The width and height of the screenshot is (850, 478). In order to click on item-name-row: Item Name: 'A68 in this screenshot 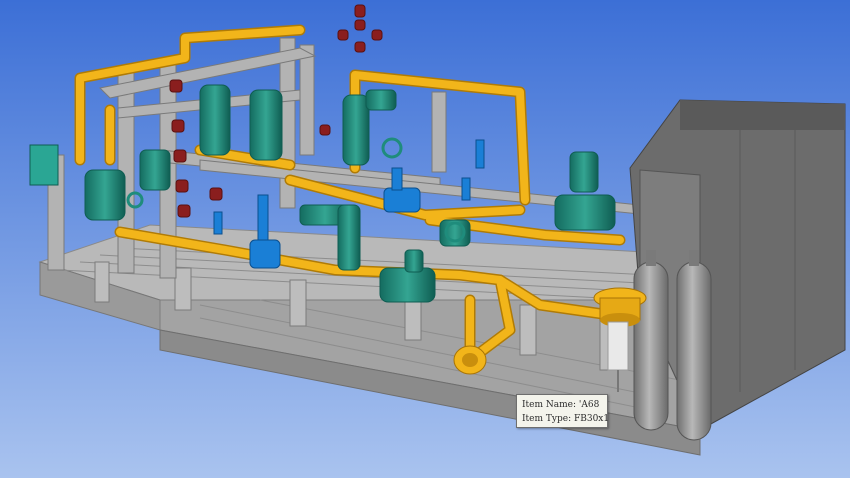, I will do `click(562, 405)`.